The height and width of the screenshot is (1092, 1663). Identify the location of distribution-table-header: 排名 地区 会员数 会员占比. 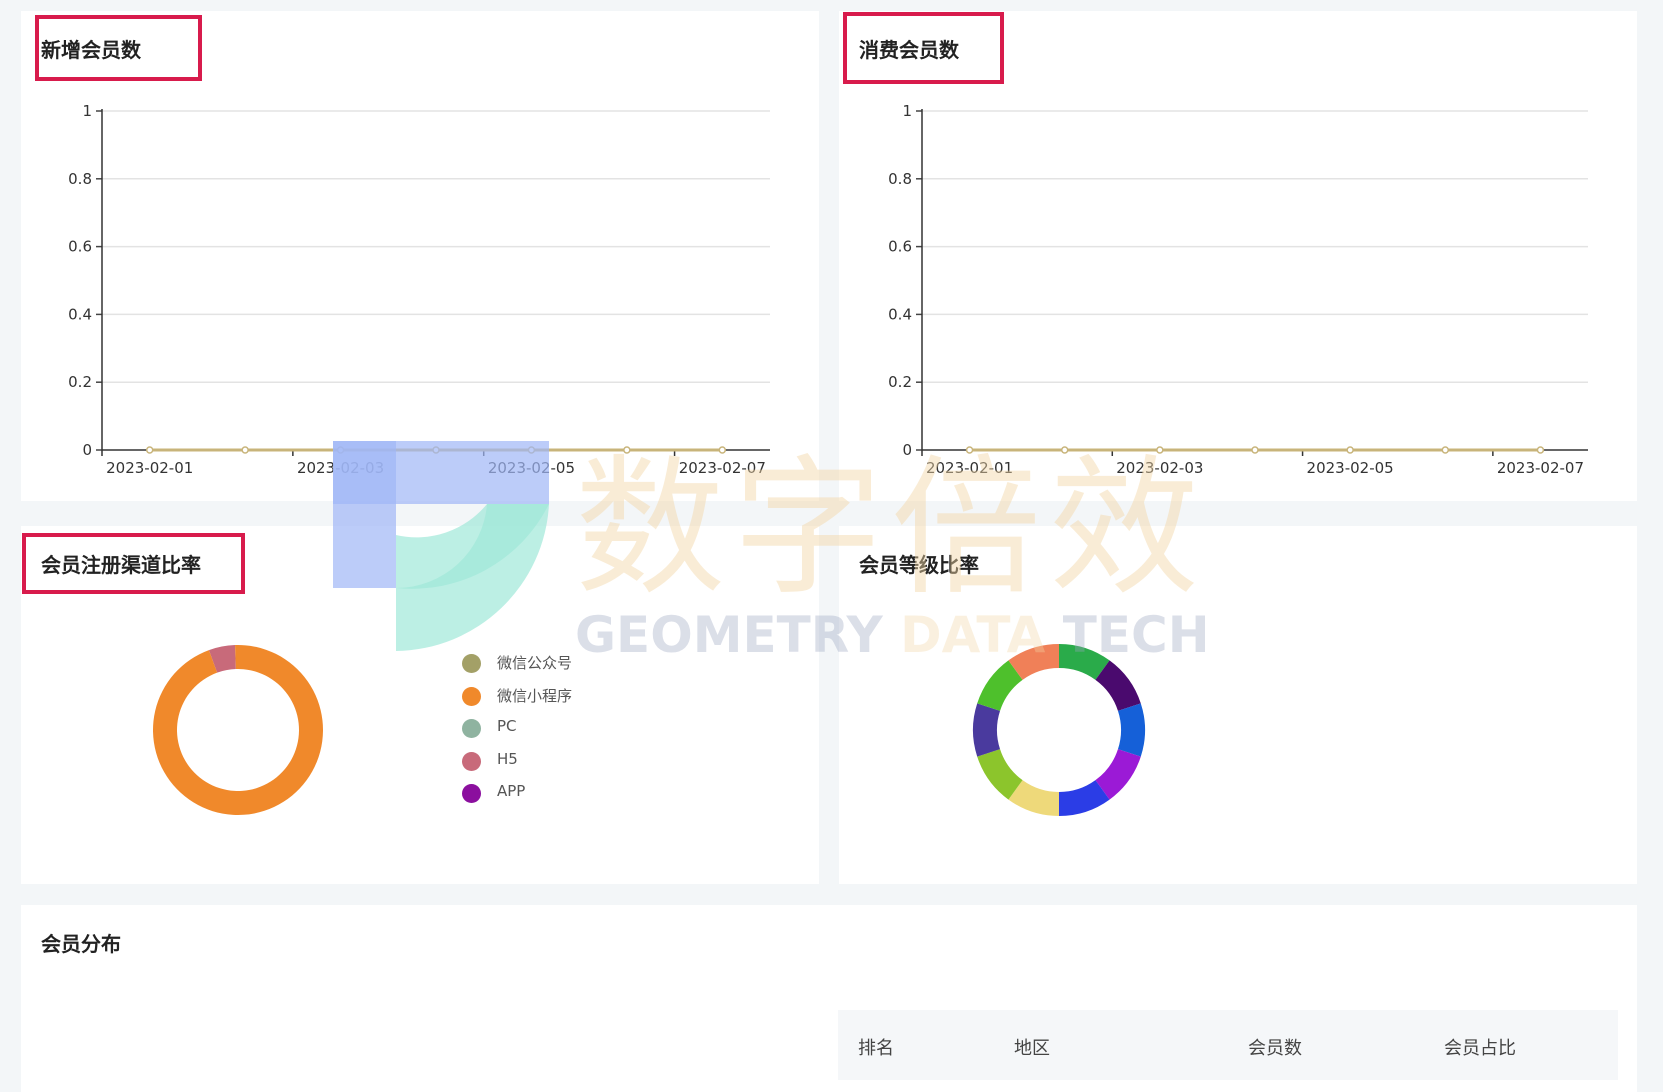
(1228, 1045).